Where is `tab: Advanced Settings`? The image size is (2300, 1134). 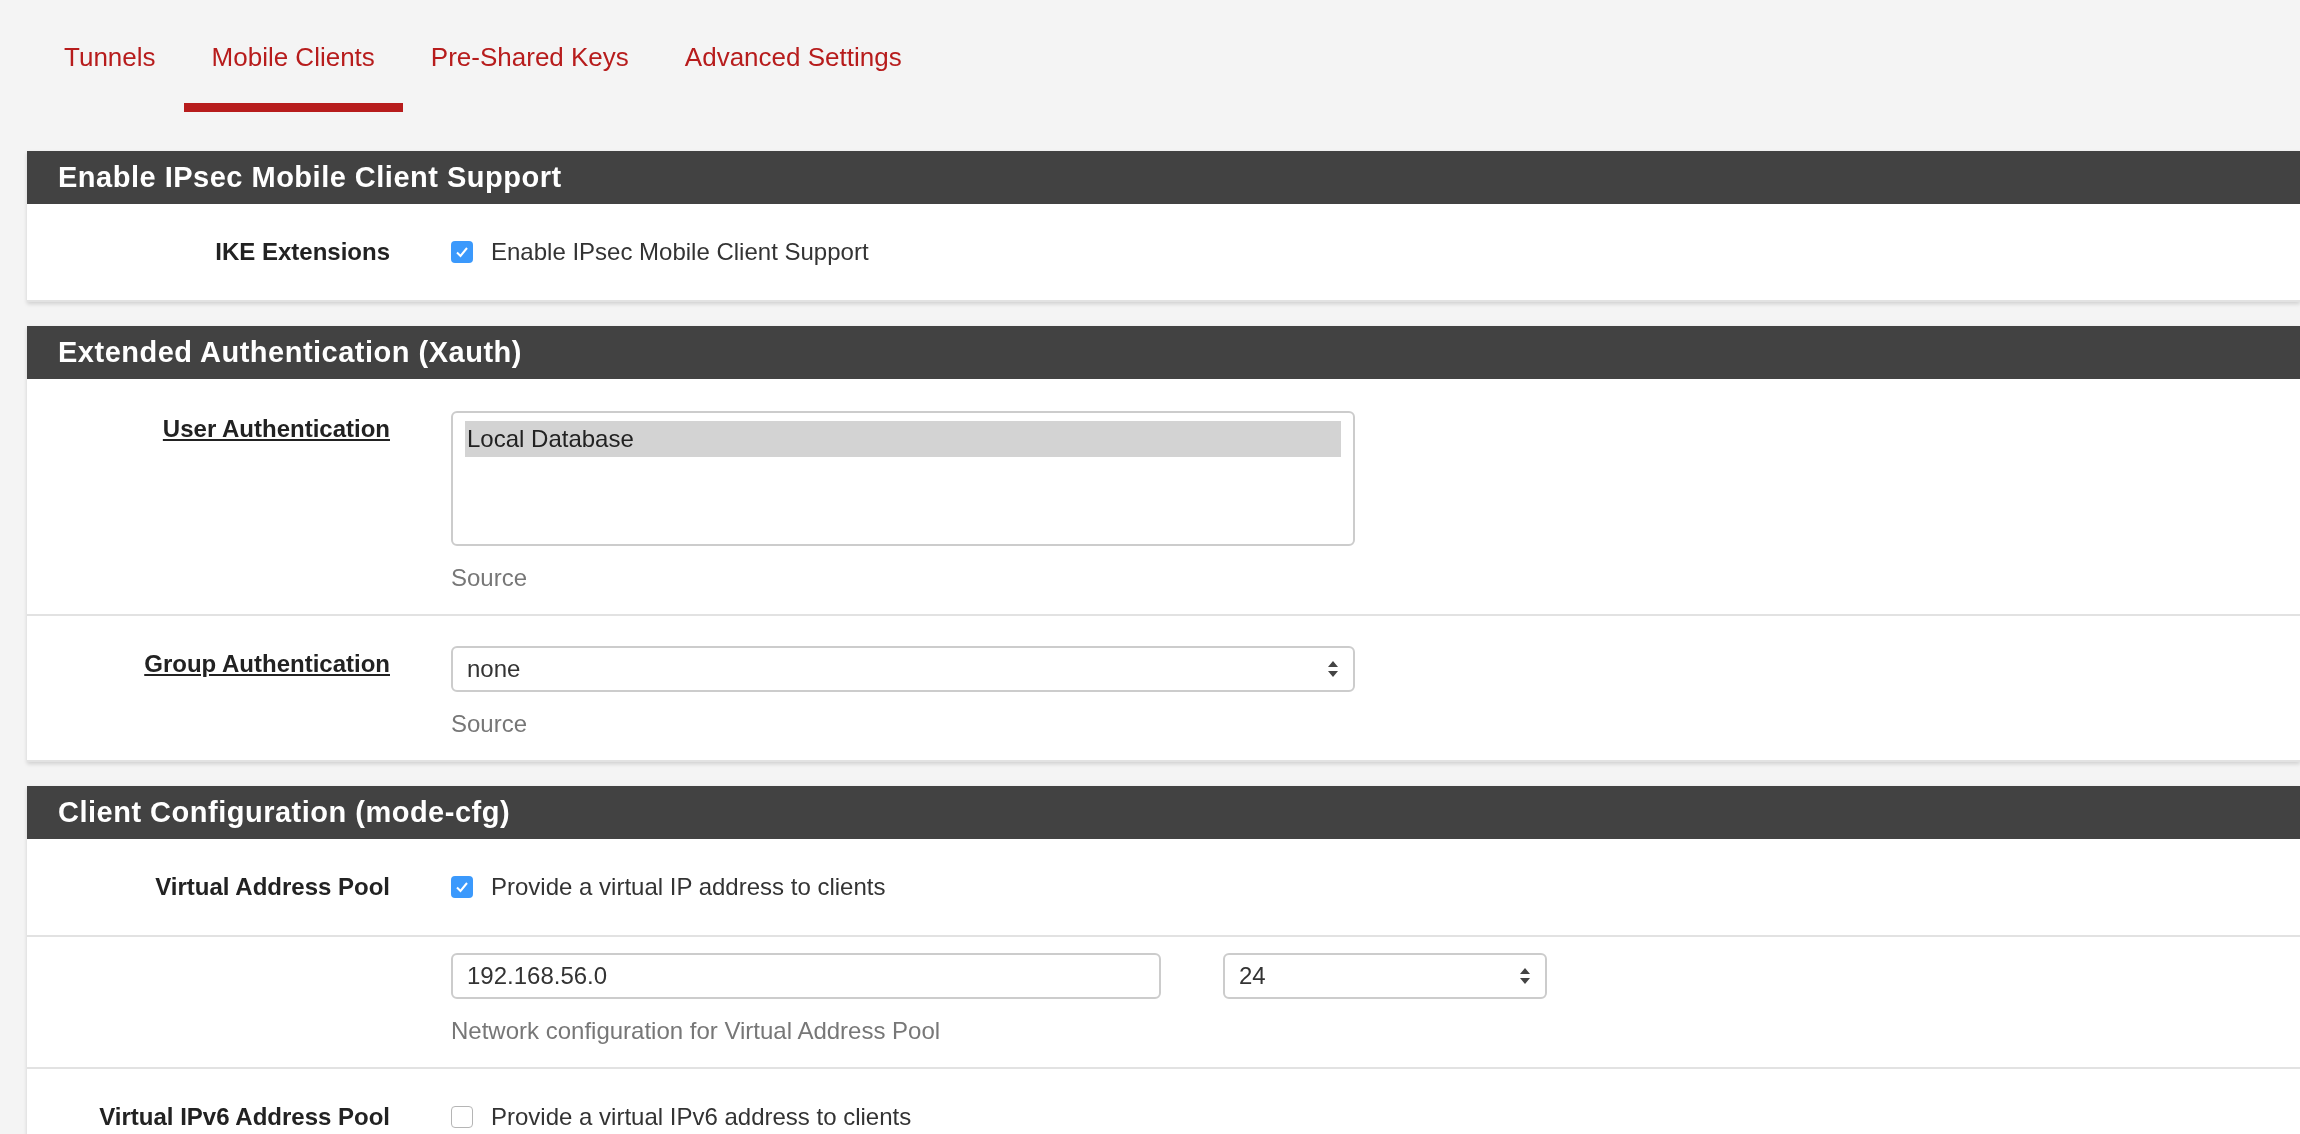
tab: Advanced Settings is located at coordinates (793, 72).